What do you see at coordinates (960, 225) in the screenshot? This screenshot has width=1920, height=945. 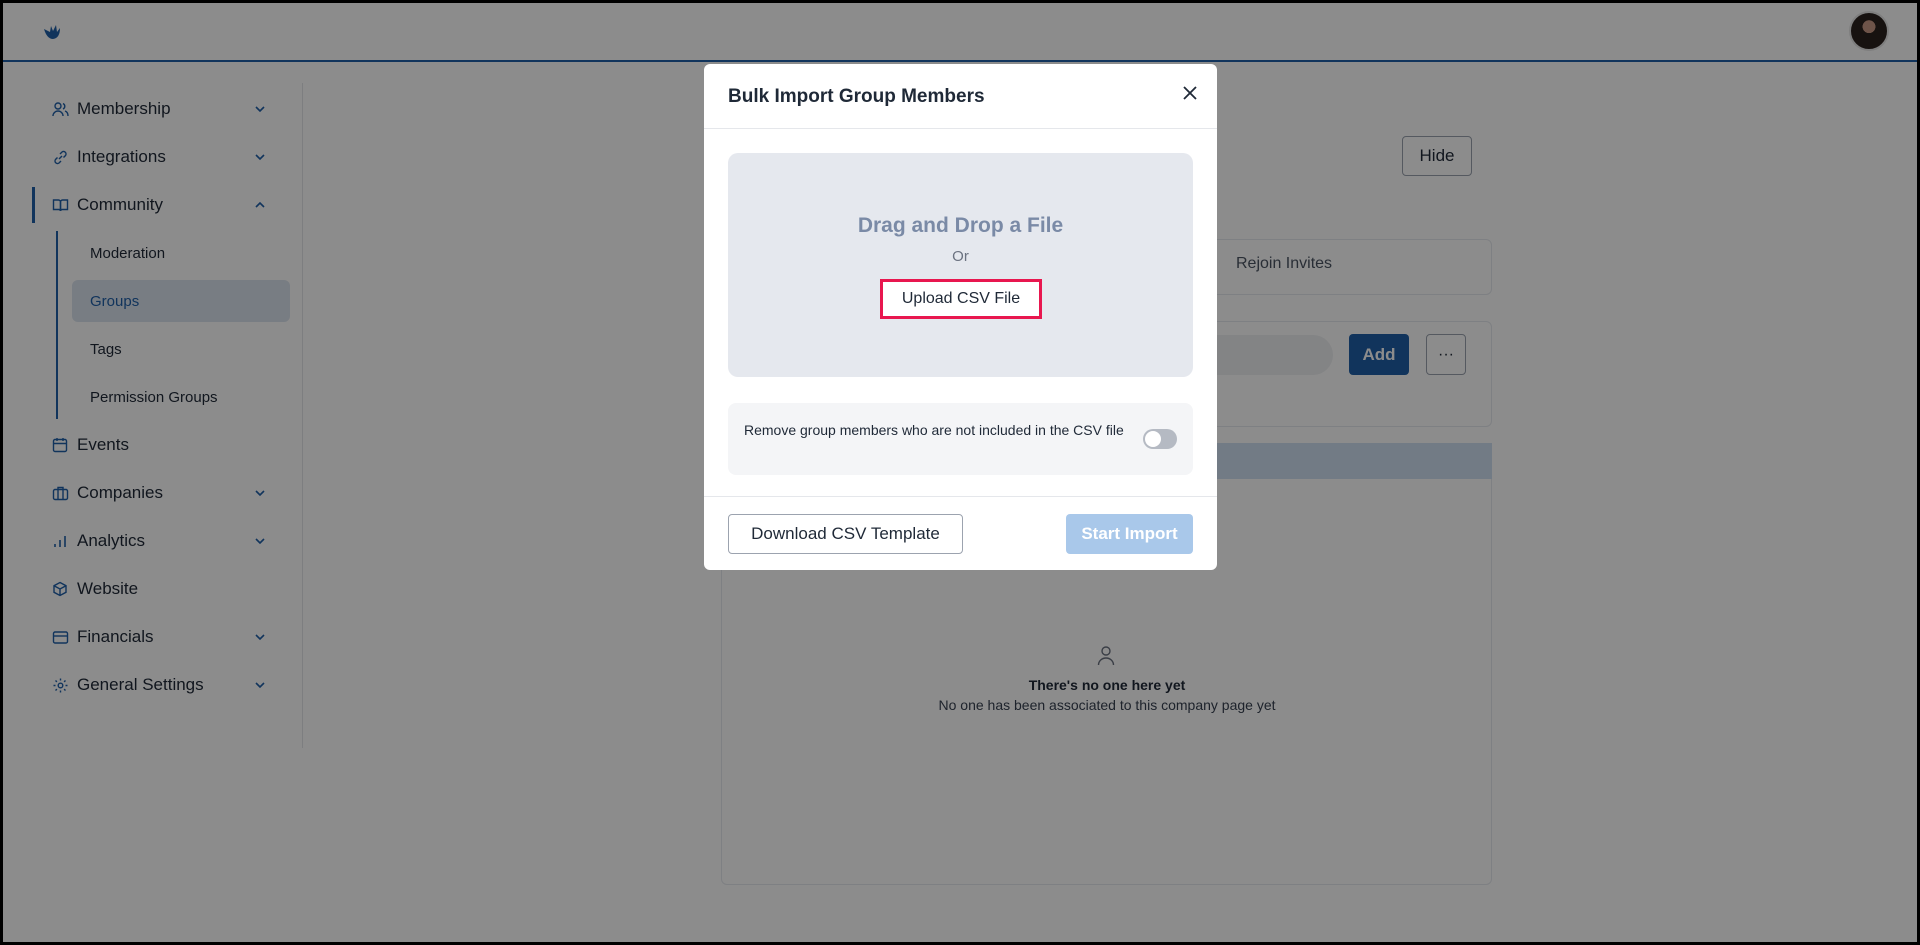 I see `dropzone-title: Drag and Drop a File` at bounding box center [960, 225].